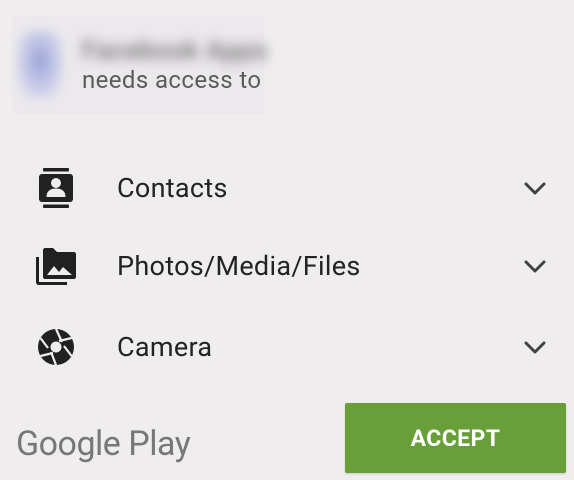 Image resolution: width=574 pixels, height=480 pixels. What do you see at coordinates (56, 347) in the screenshot?
I see `camera-aperture-icon` at bounding box center [56, 347].